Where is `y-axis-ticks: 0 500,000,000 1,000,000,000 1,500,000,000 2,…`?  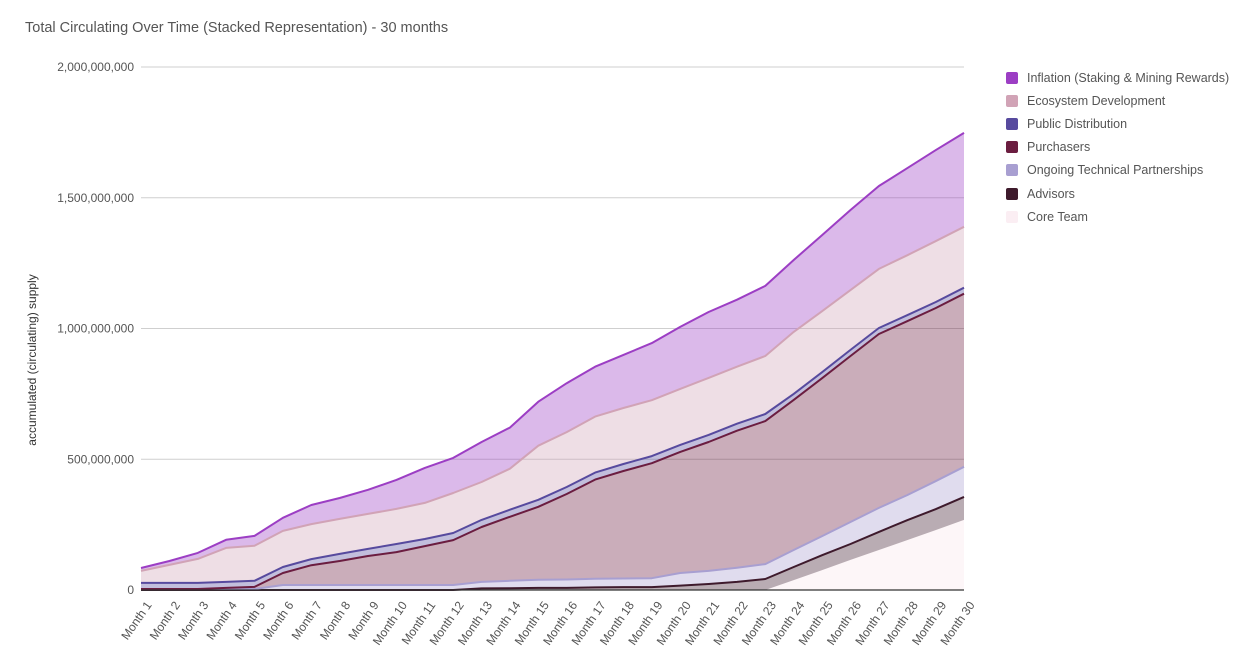
y-axis-ticks: 0 500,000,000 1,000,000,000 1,500,000,000 2,… is located at coordinates (95, 328).